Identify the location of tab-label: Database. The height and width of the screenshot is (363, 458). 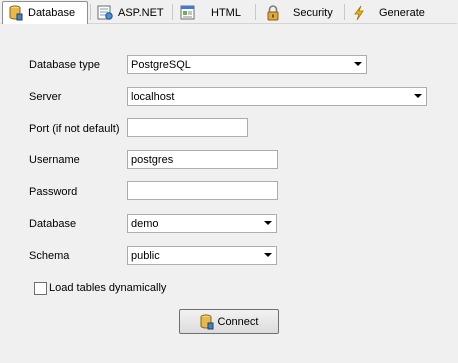
(52, 13).